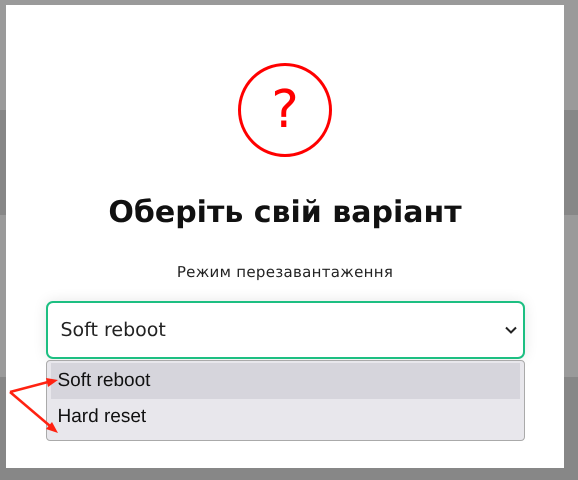  I want to click on field-label: Режим перезавантаження, so click(285, 272).